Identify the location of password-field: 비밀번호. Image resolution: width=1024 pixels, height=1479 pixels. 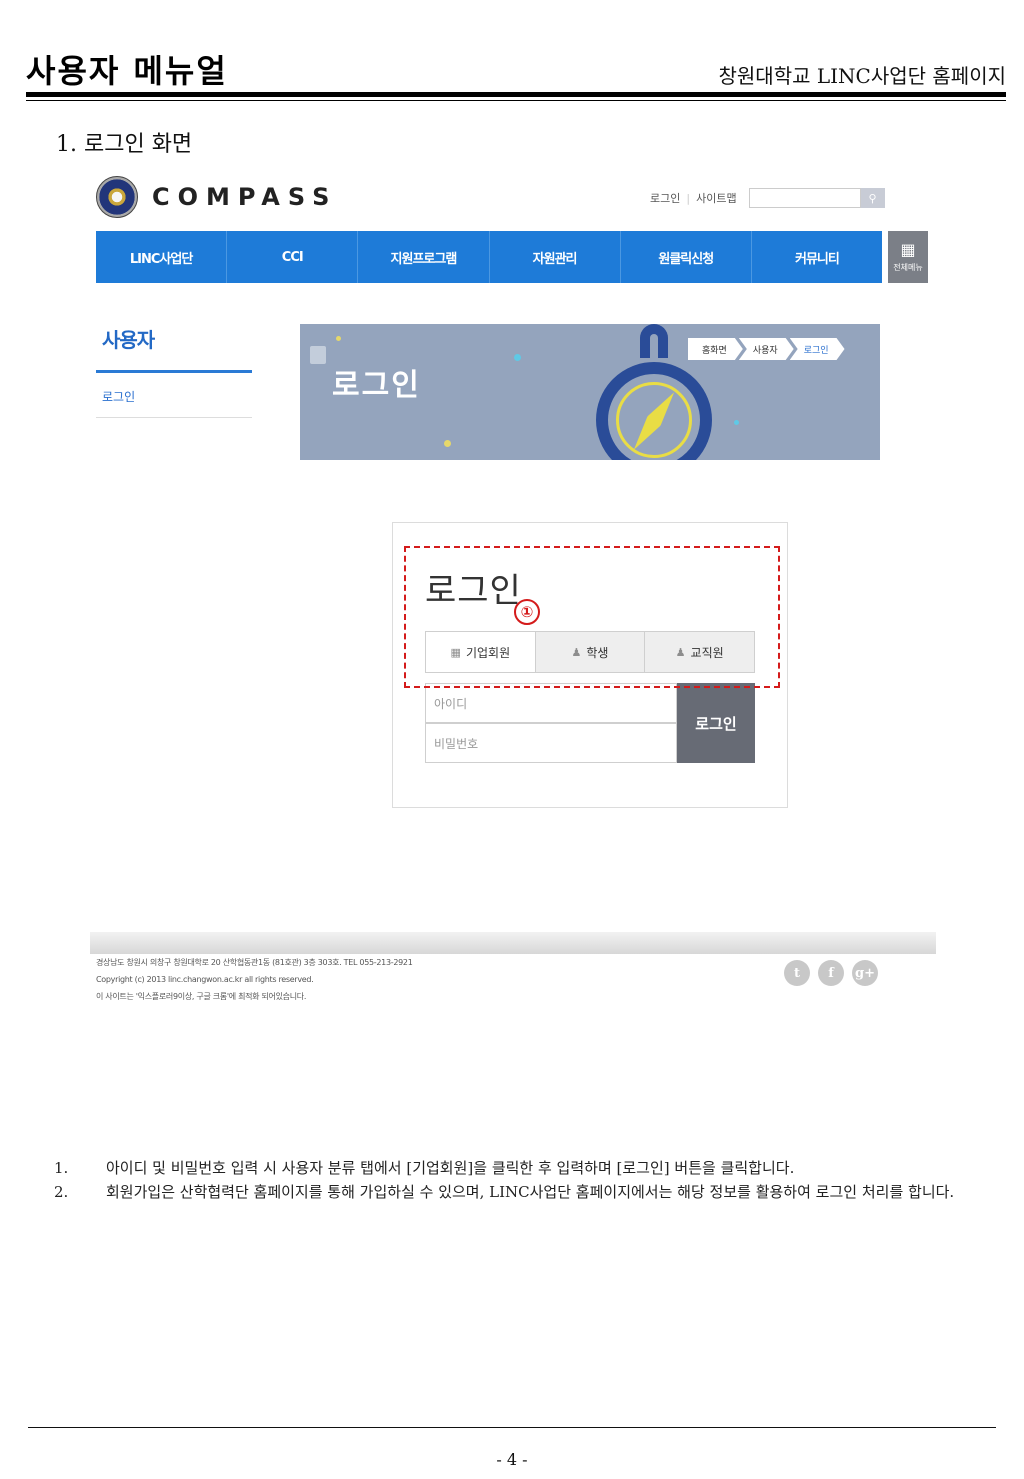
(551, 743).